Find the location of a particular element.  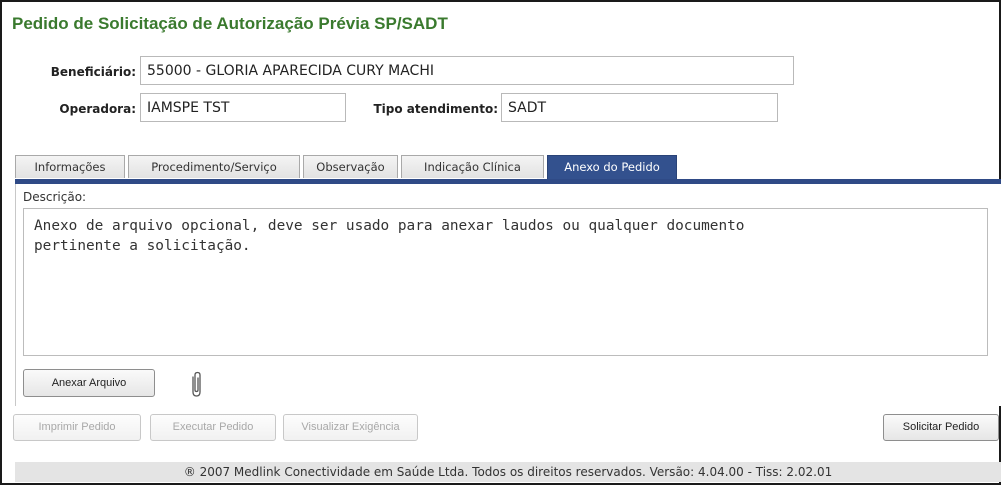

imprimir-pedido-button: Imprimir Pedido is located at coordinates (77, 427).